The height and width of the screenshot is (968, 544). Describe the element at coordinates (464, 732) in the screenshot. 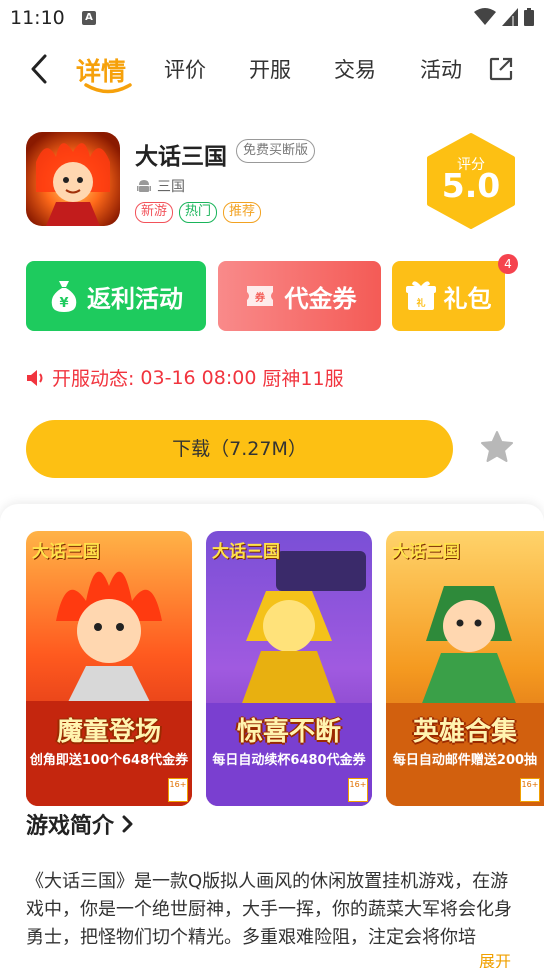

I see `screenshot-caption: 英雄合集` at that location.